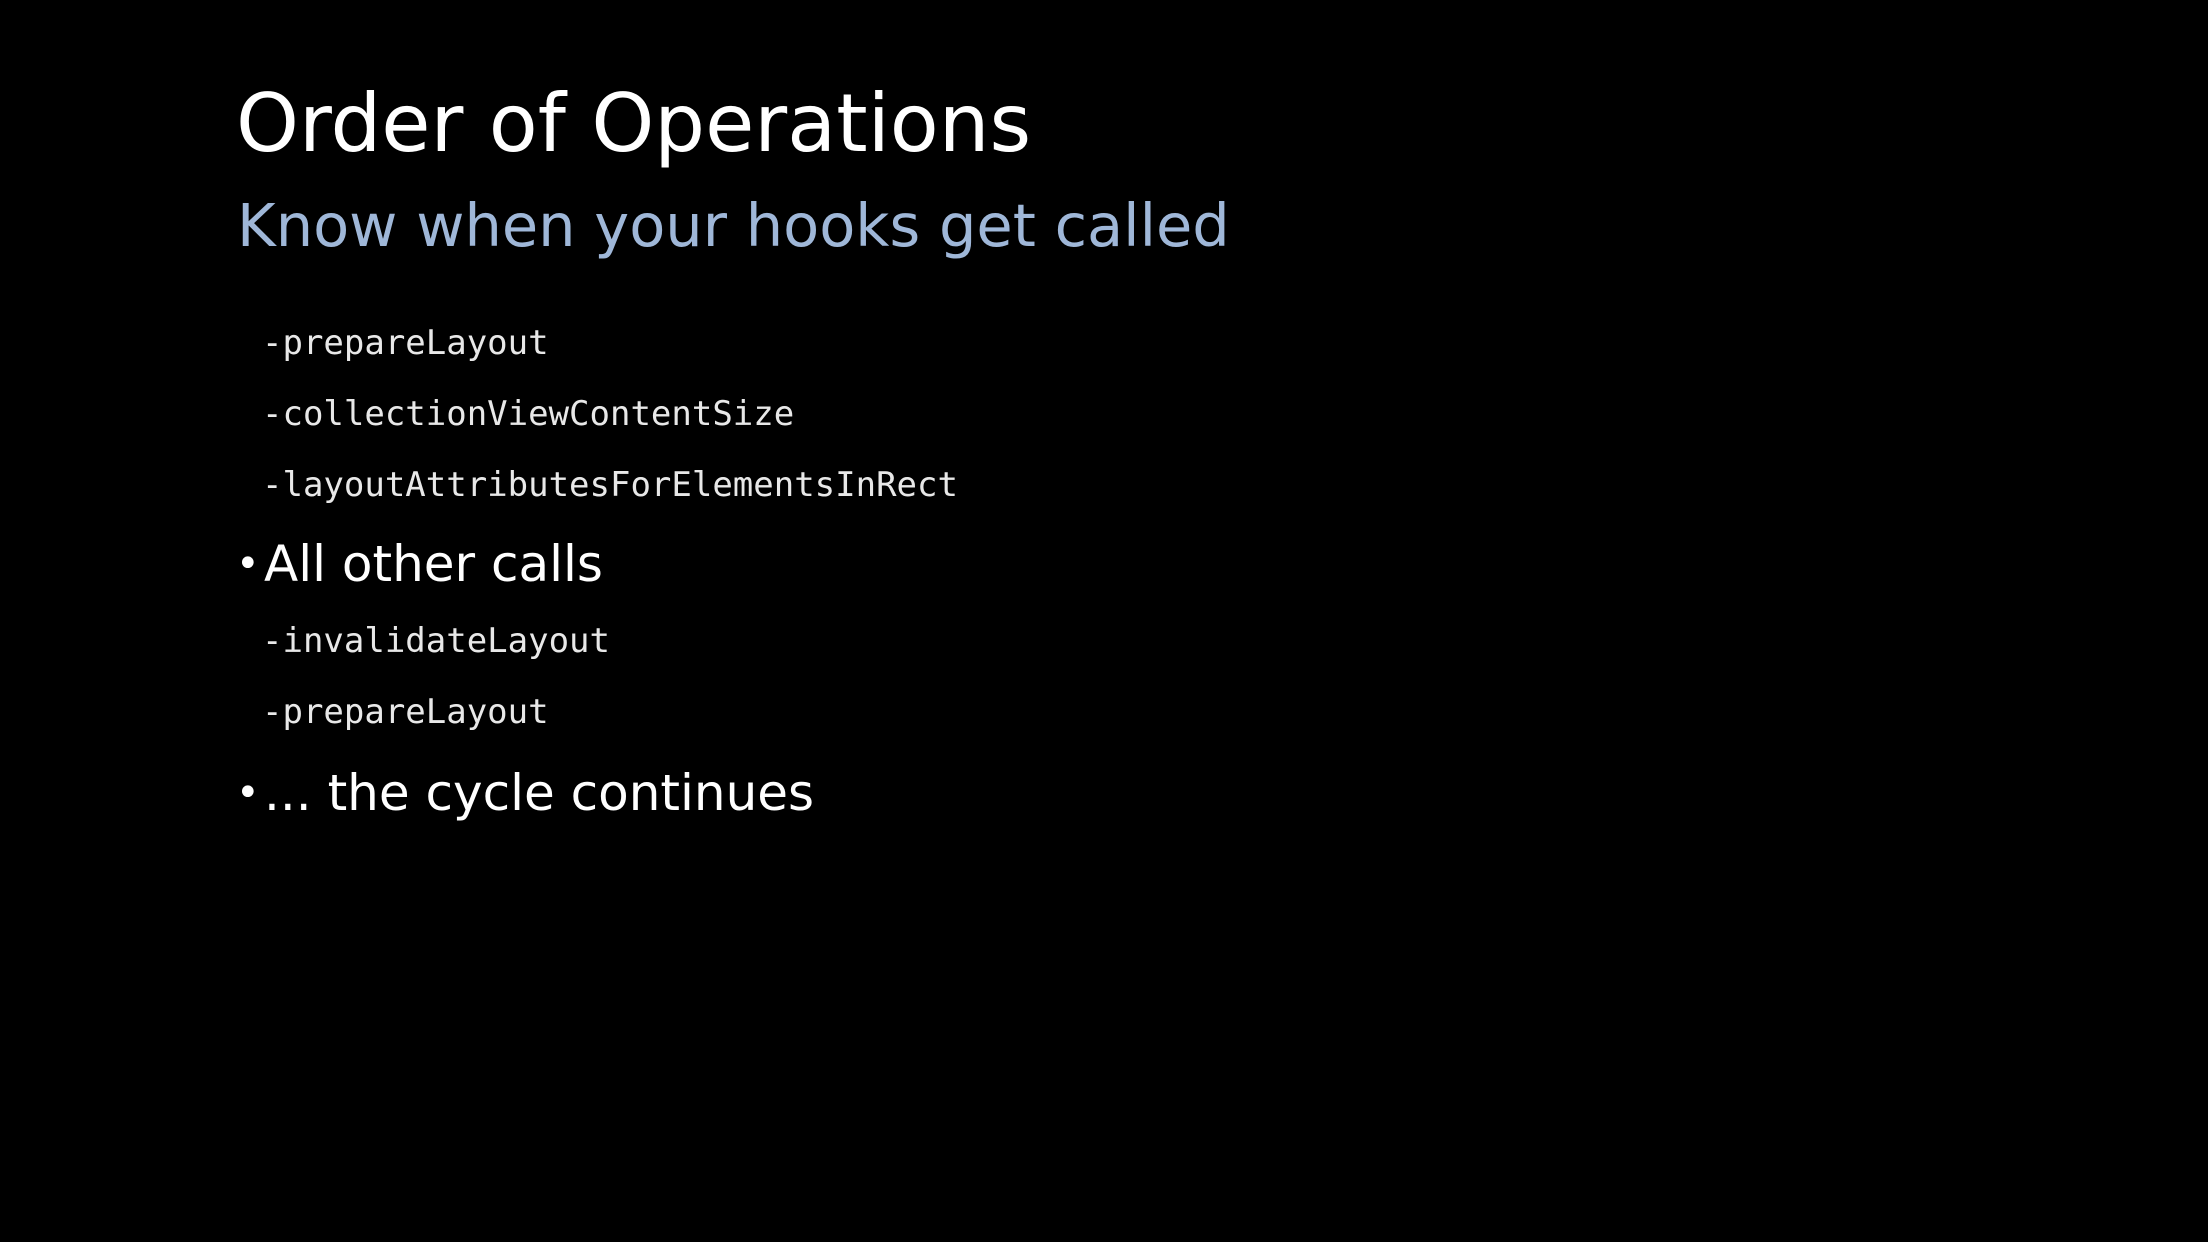 The width and height of the screenshot is (2208, 1242). I want to click on code-line-collection-view-content-size: -collectionViewContentSize, so click(528, 414).